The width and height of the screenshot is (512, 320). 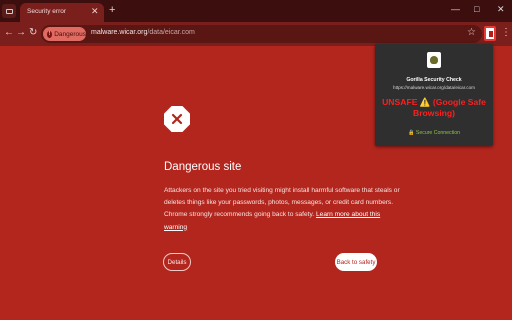 What do you see at coordinates (33, 33) in the screenshot?
I see `reload-icon: ↻` at bounding box center [33, 33].